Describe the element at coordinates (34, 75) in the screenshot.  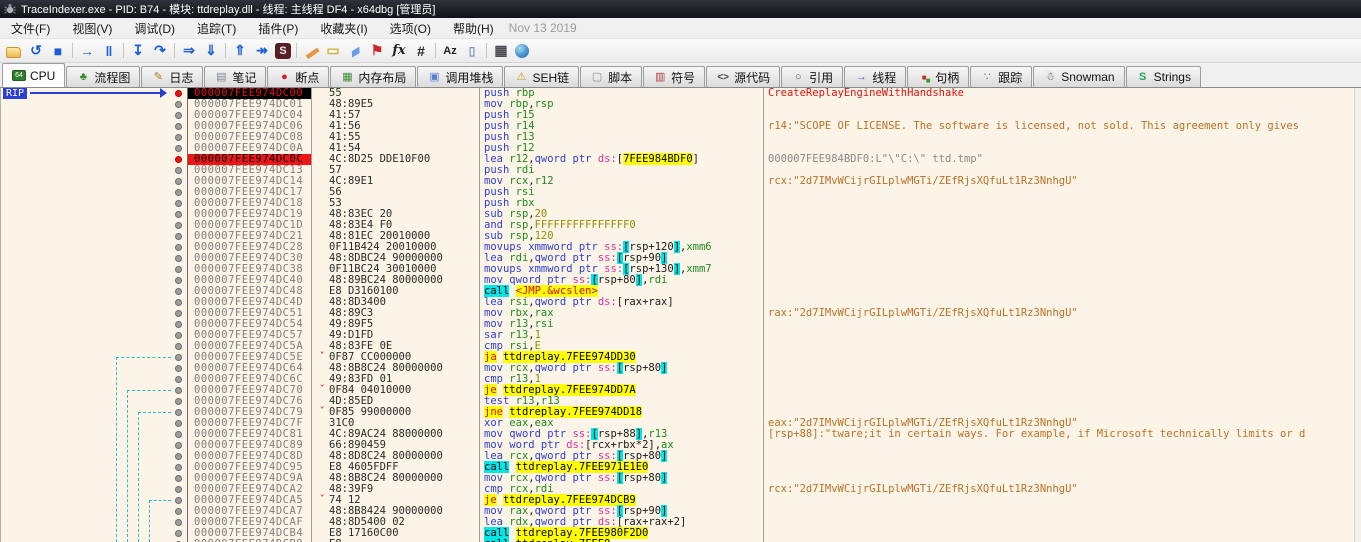
I see `tab-cpu: 64 CPU` at that location.